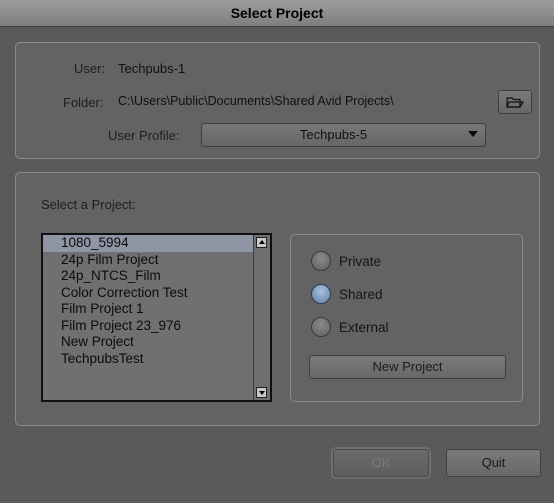  I want to click on radio-private-icon, so click(321, 261).